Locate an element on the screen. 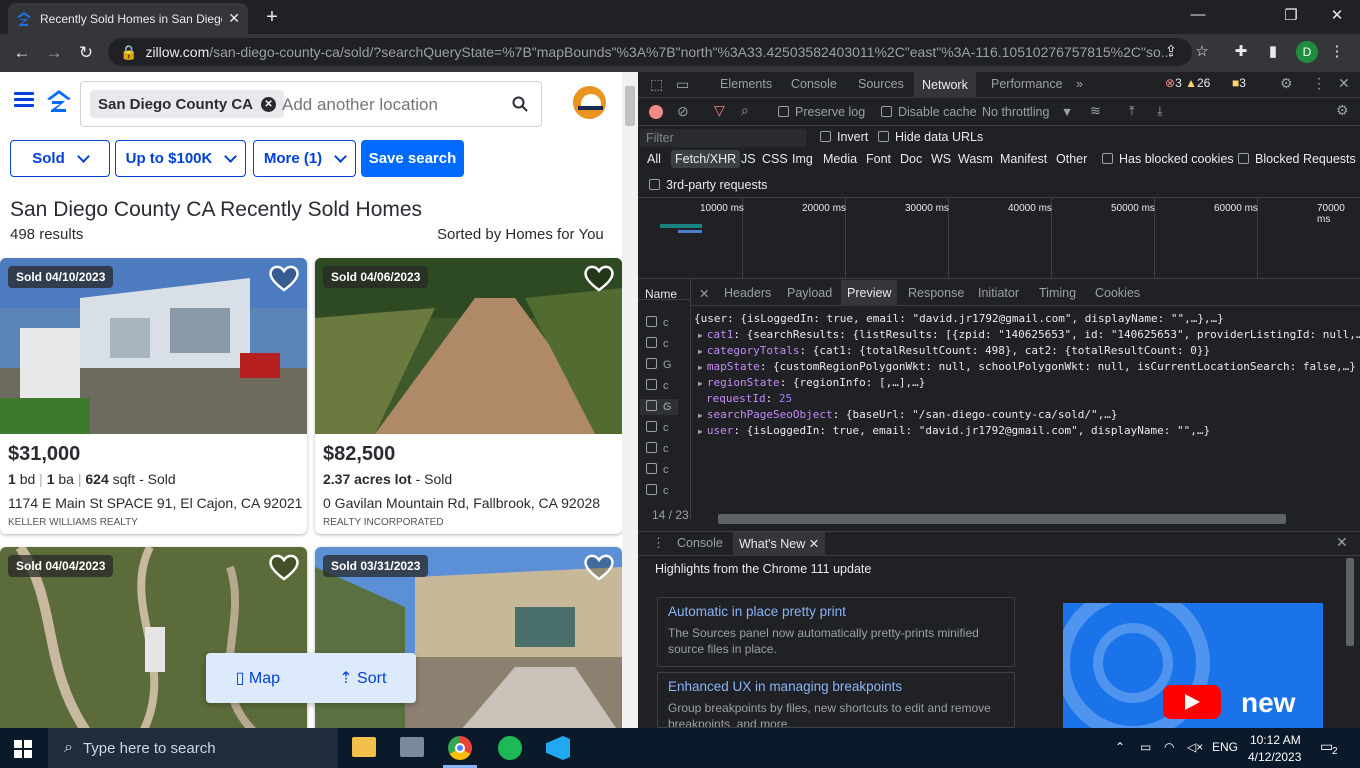  close-whats-new-icon: ✕ is located at coordinates (814, 544).